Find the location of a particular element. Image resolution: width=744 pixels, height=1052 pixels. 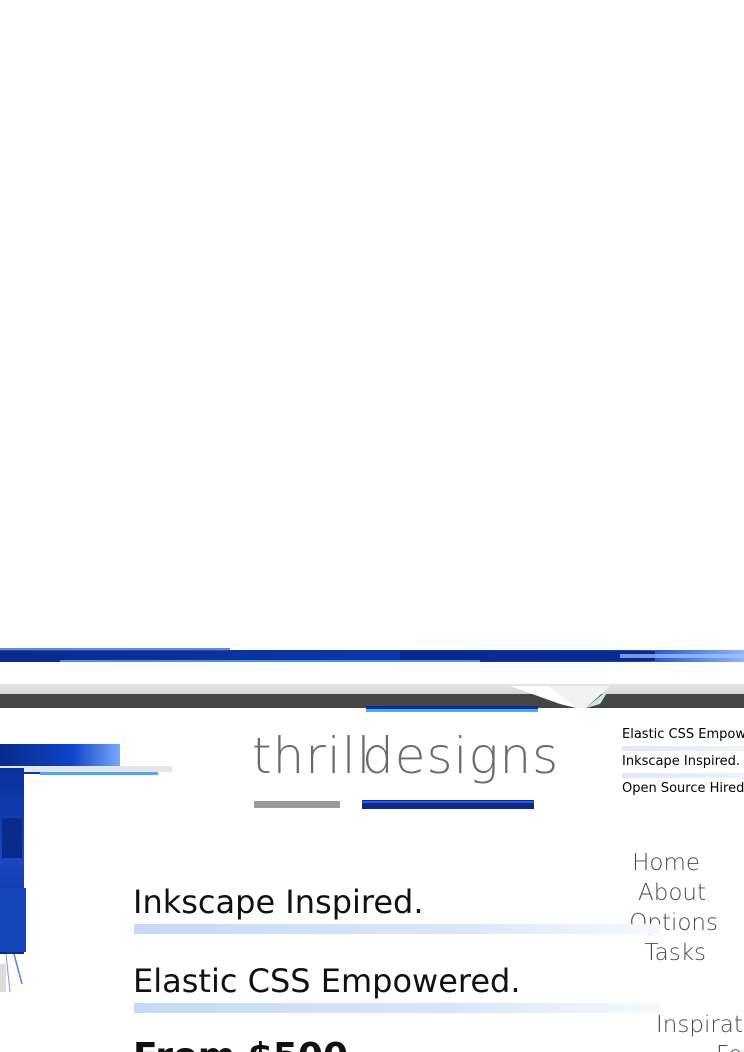

logo-underline-gray is located at coordinates (297, 804).